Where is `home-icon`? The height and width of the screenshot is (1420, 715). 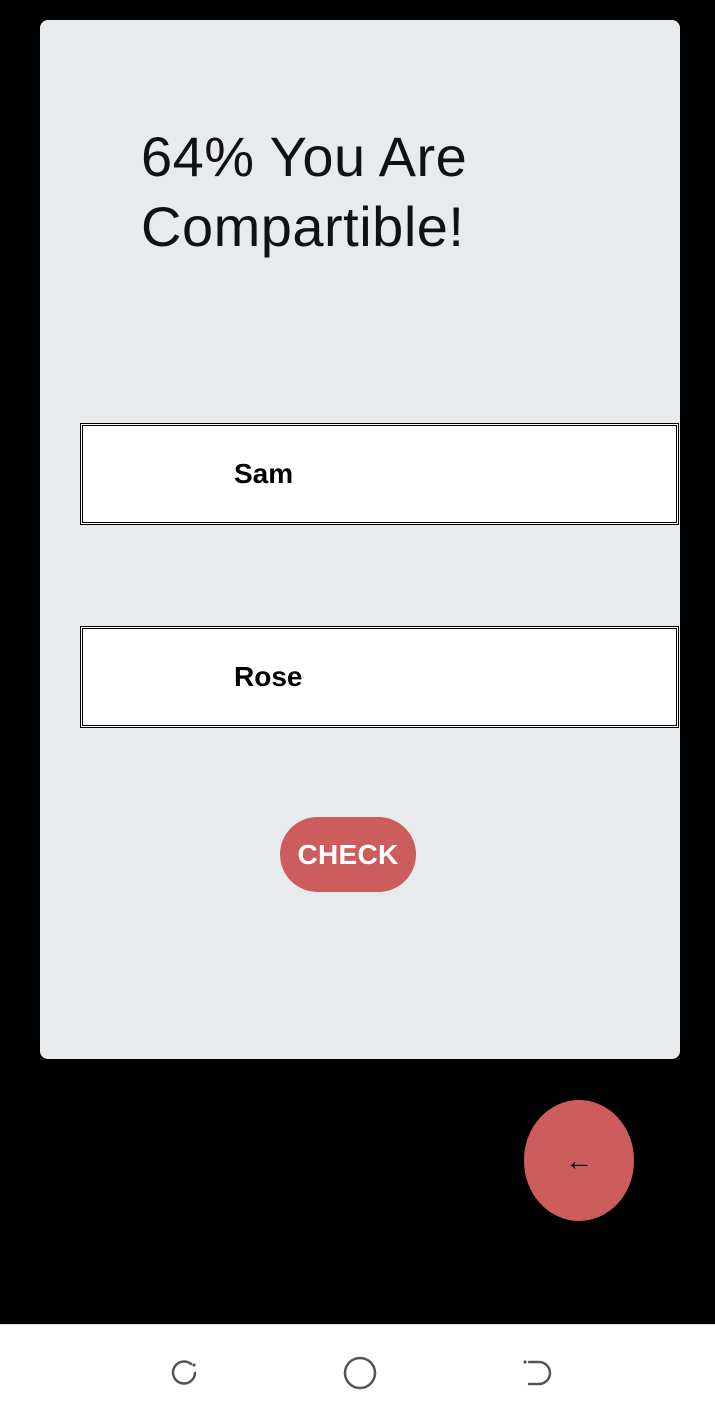 home-icon is located at coordinates (360, 1373).